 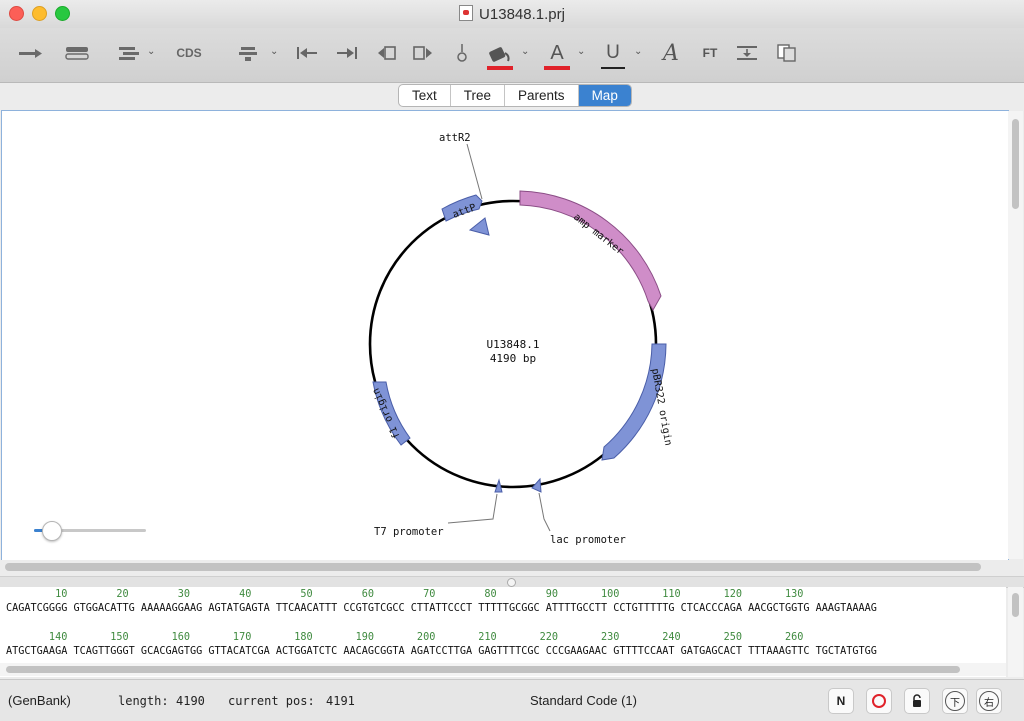 I want to click on circular-toggle-button, so click(x=879, y=701).